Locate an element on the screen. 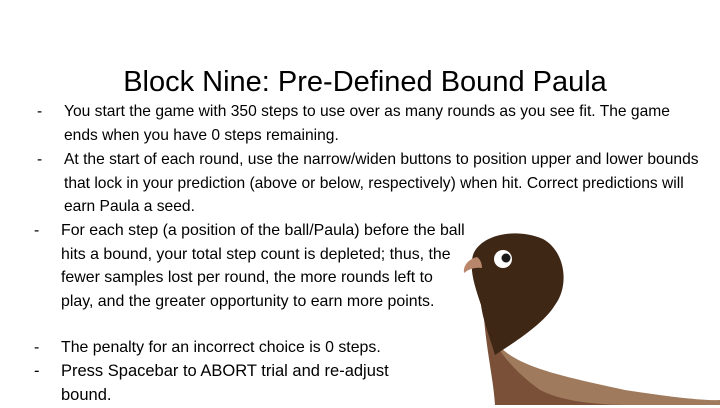 The image size is (720, 408). pigeon-pupil is located at coordinates (506, 258).